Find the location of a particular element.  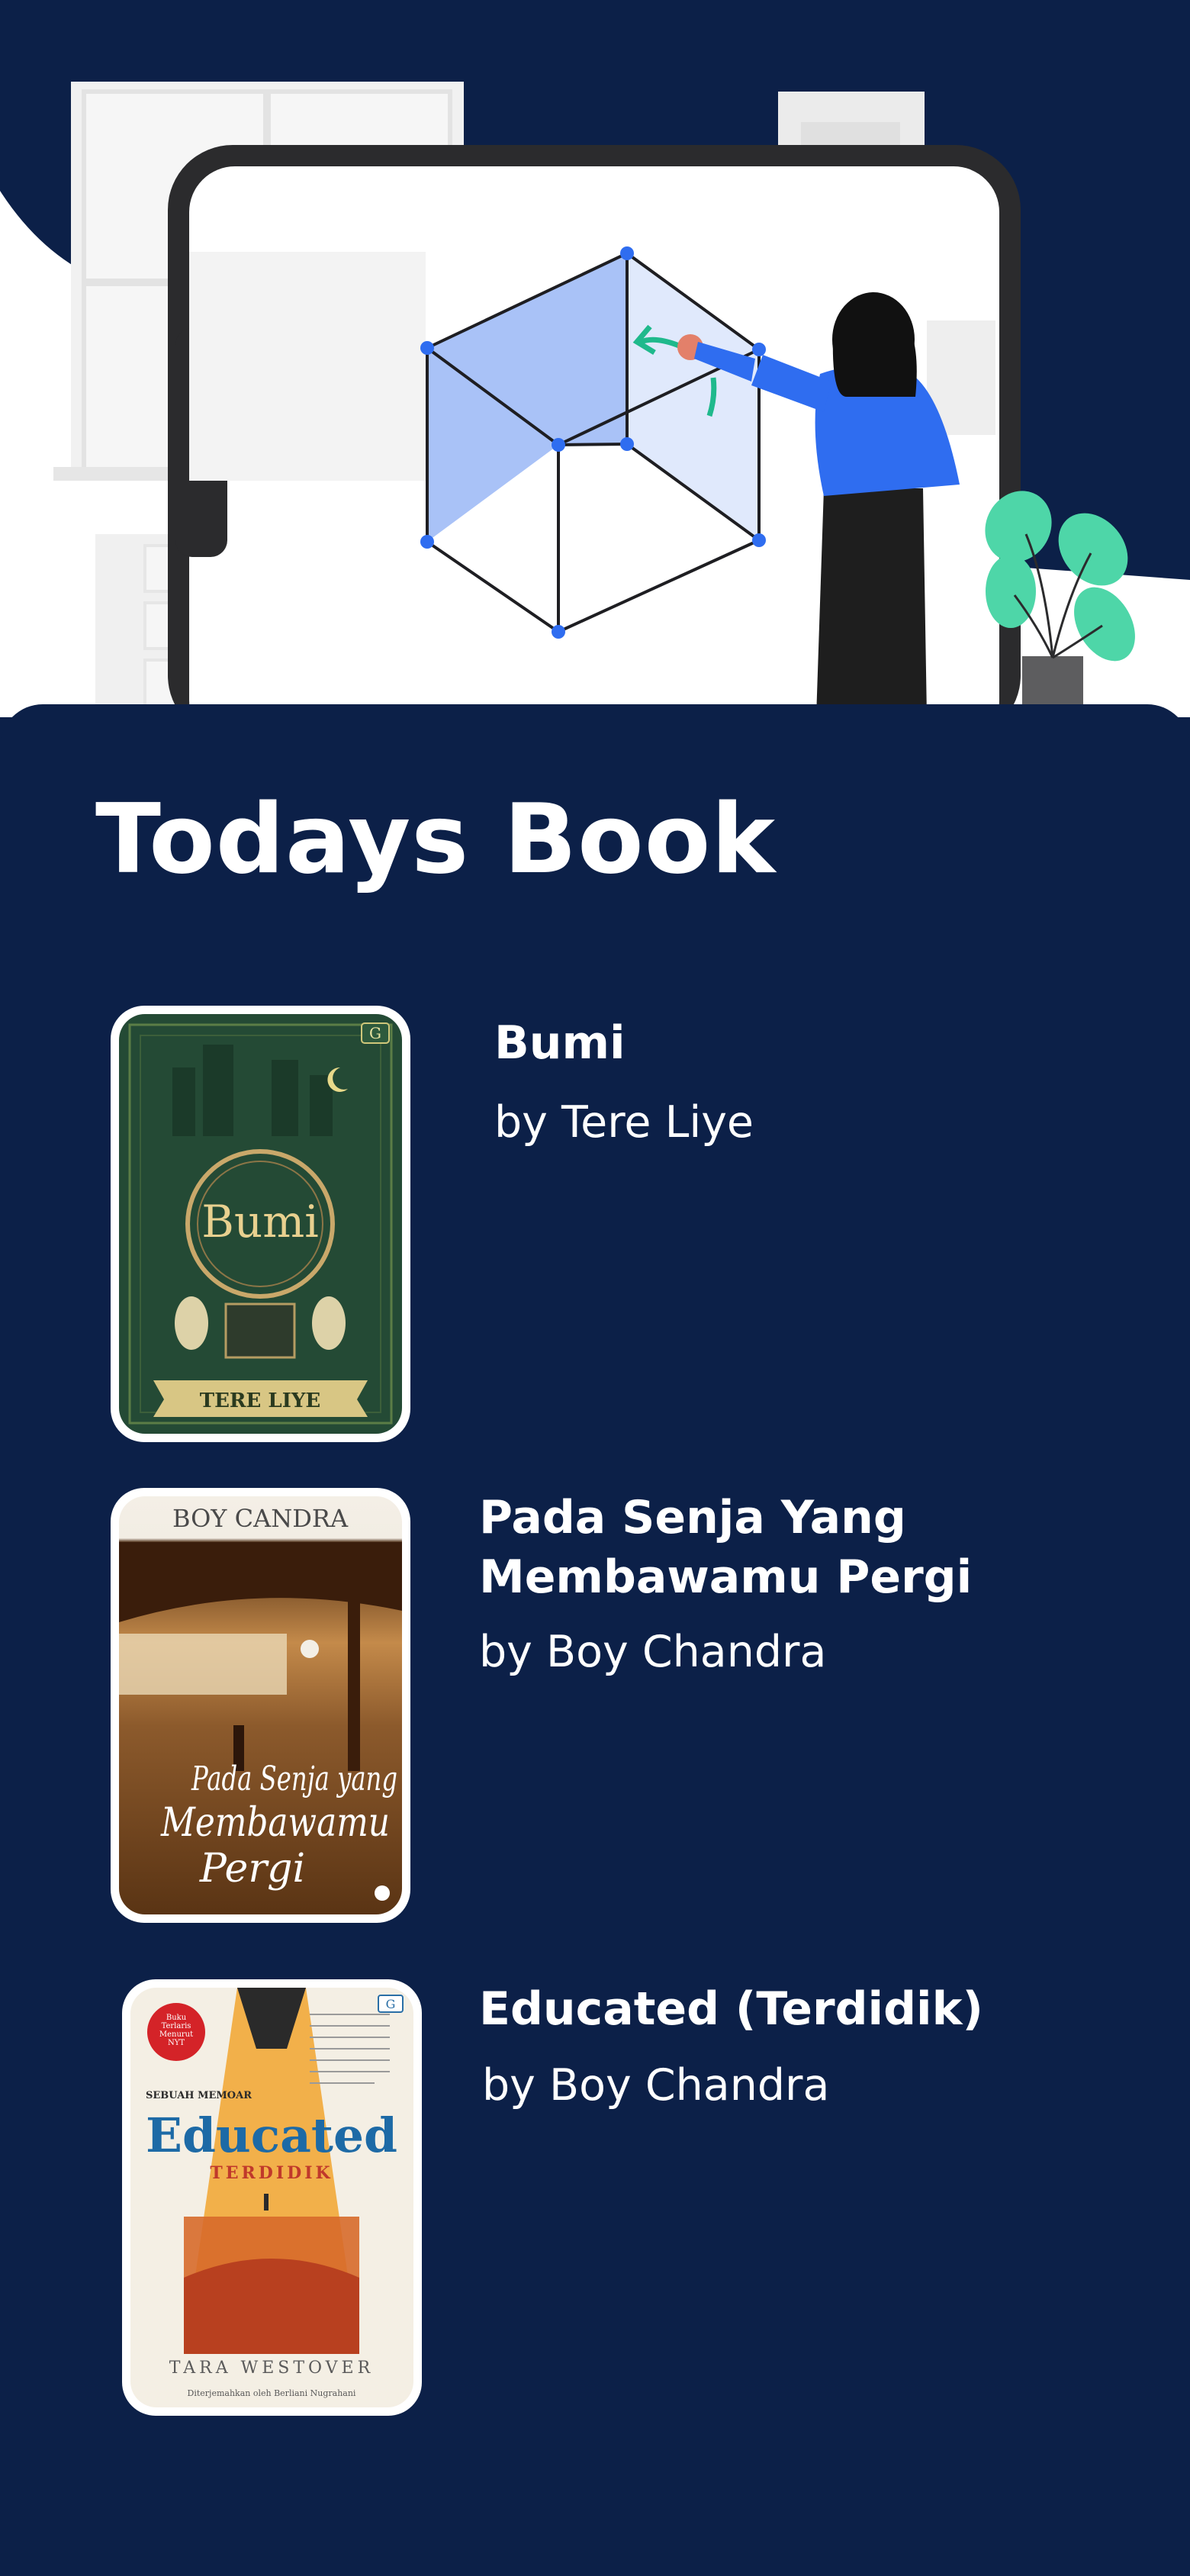

cover-author-art: TERE LIYE is located at coordinates (260, 1400).